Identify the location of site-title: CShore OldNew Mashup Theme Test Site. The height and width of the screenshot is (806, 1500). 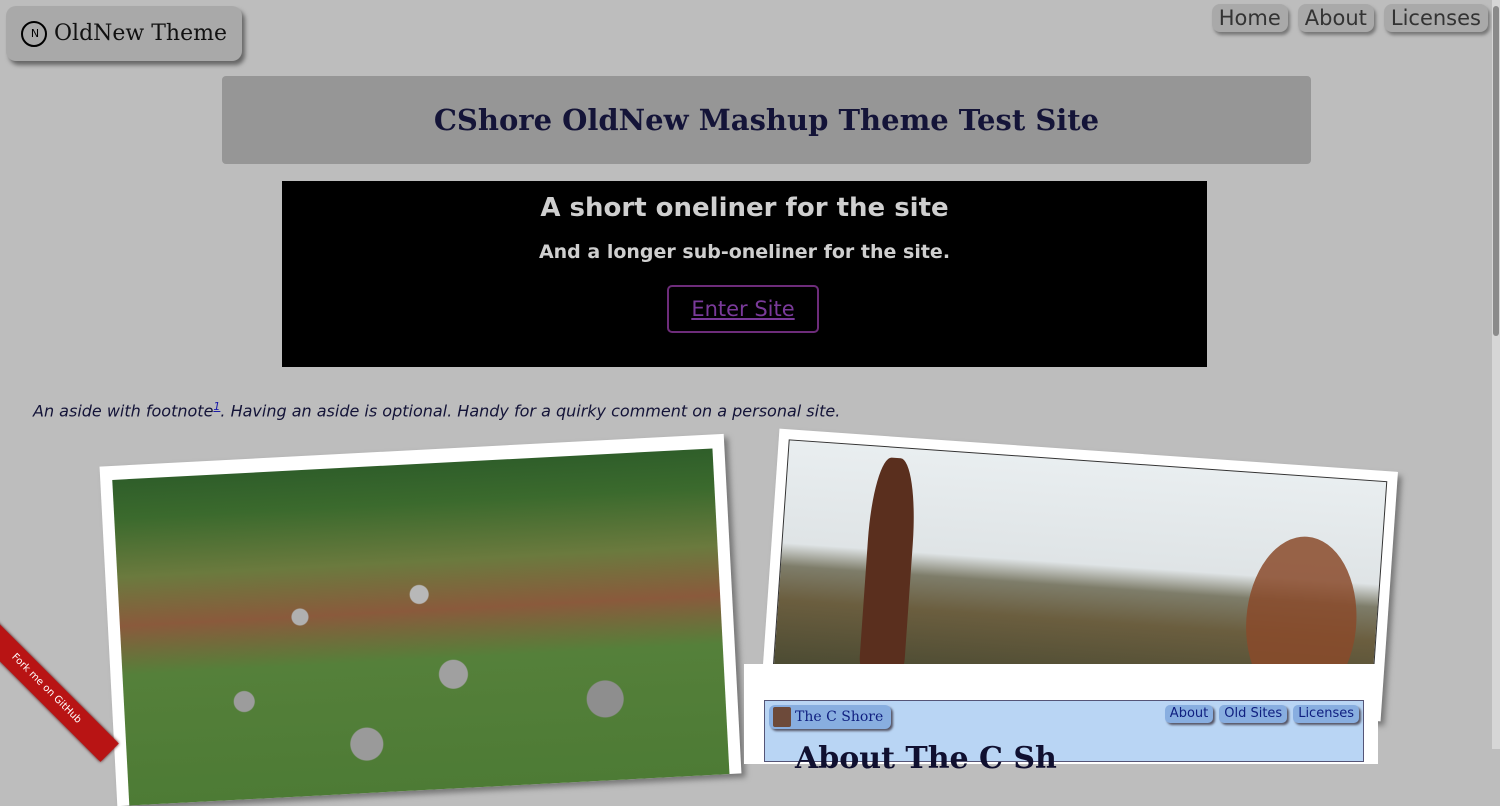
(766, 120).